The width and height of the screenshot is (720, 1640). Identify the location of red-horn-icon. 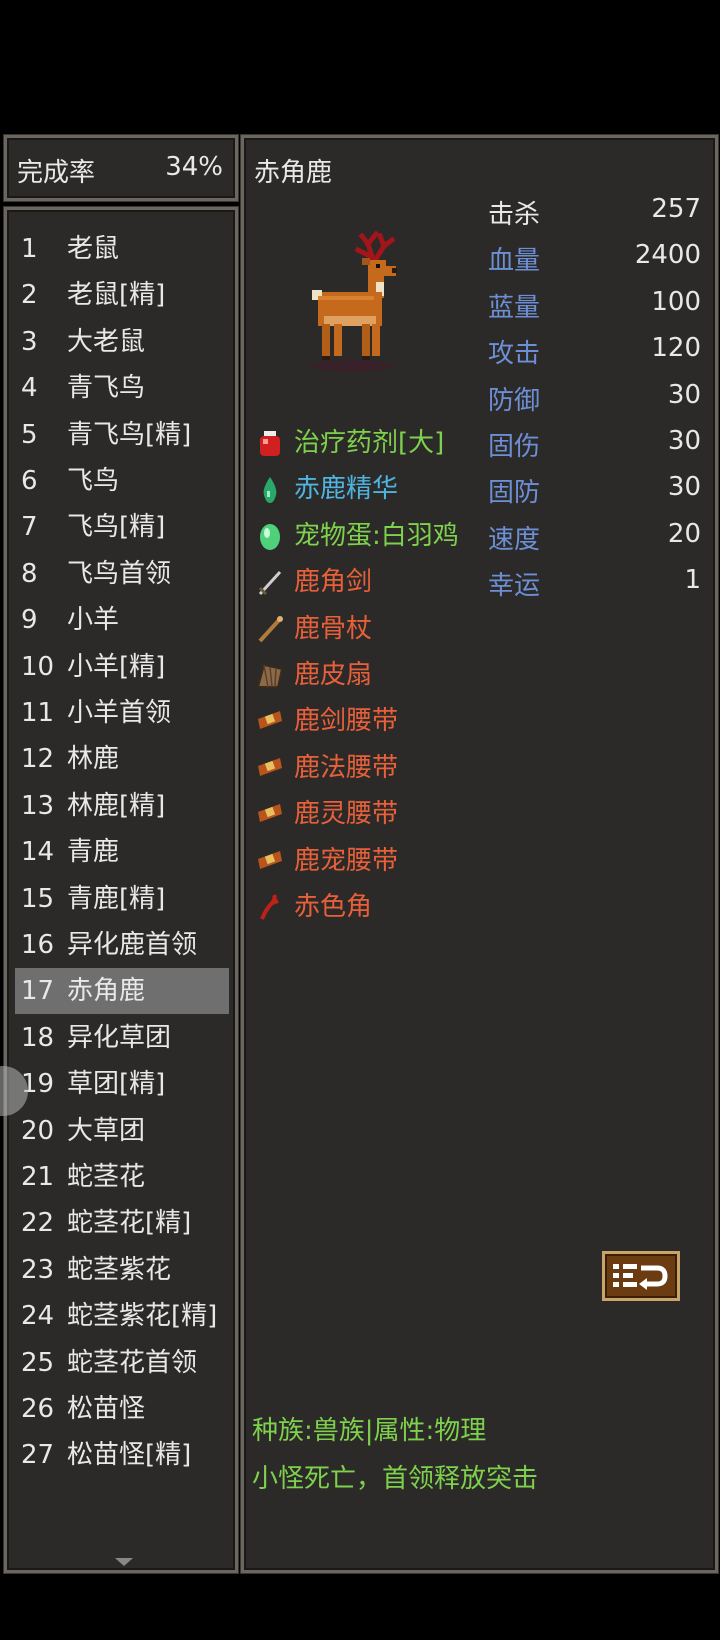
(269, 907).